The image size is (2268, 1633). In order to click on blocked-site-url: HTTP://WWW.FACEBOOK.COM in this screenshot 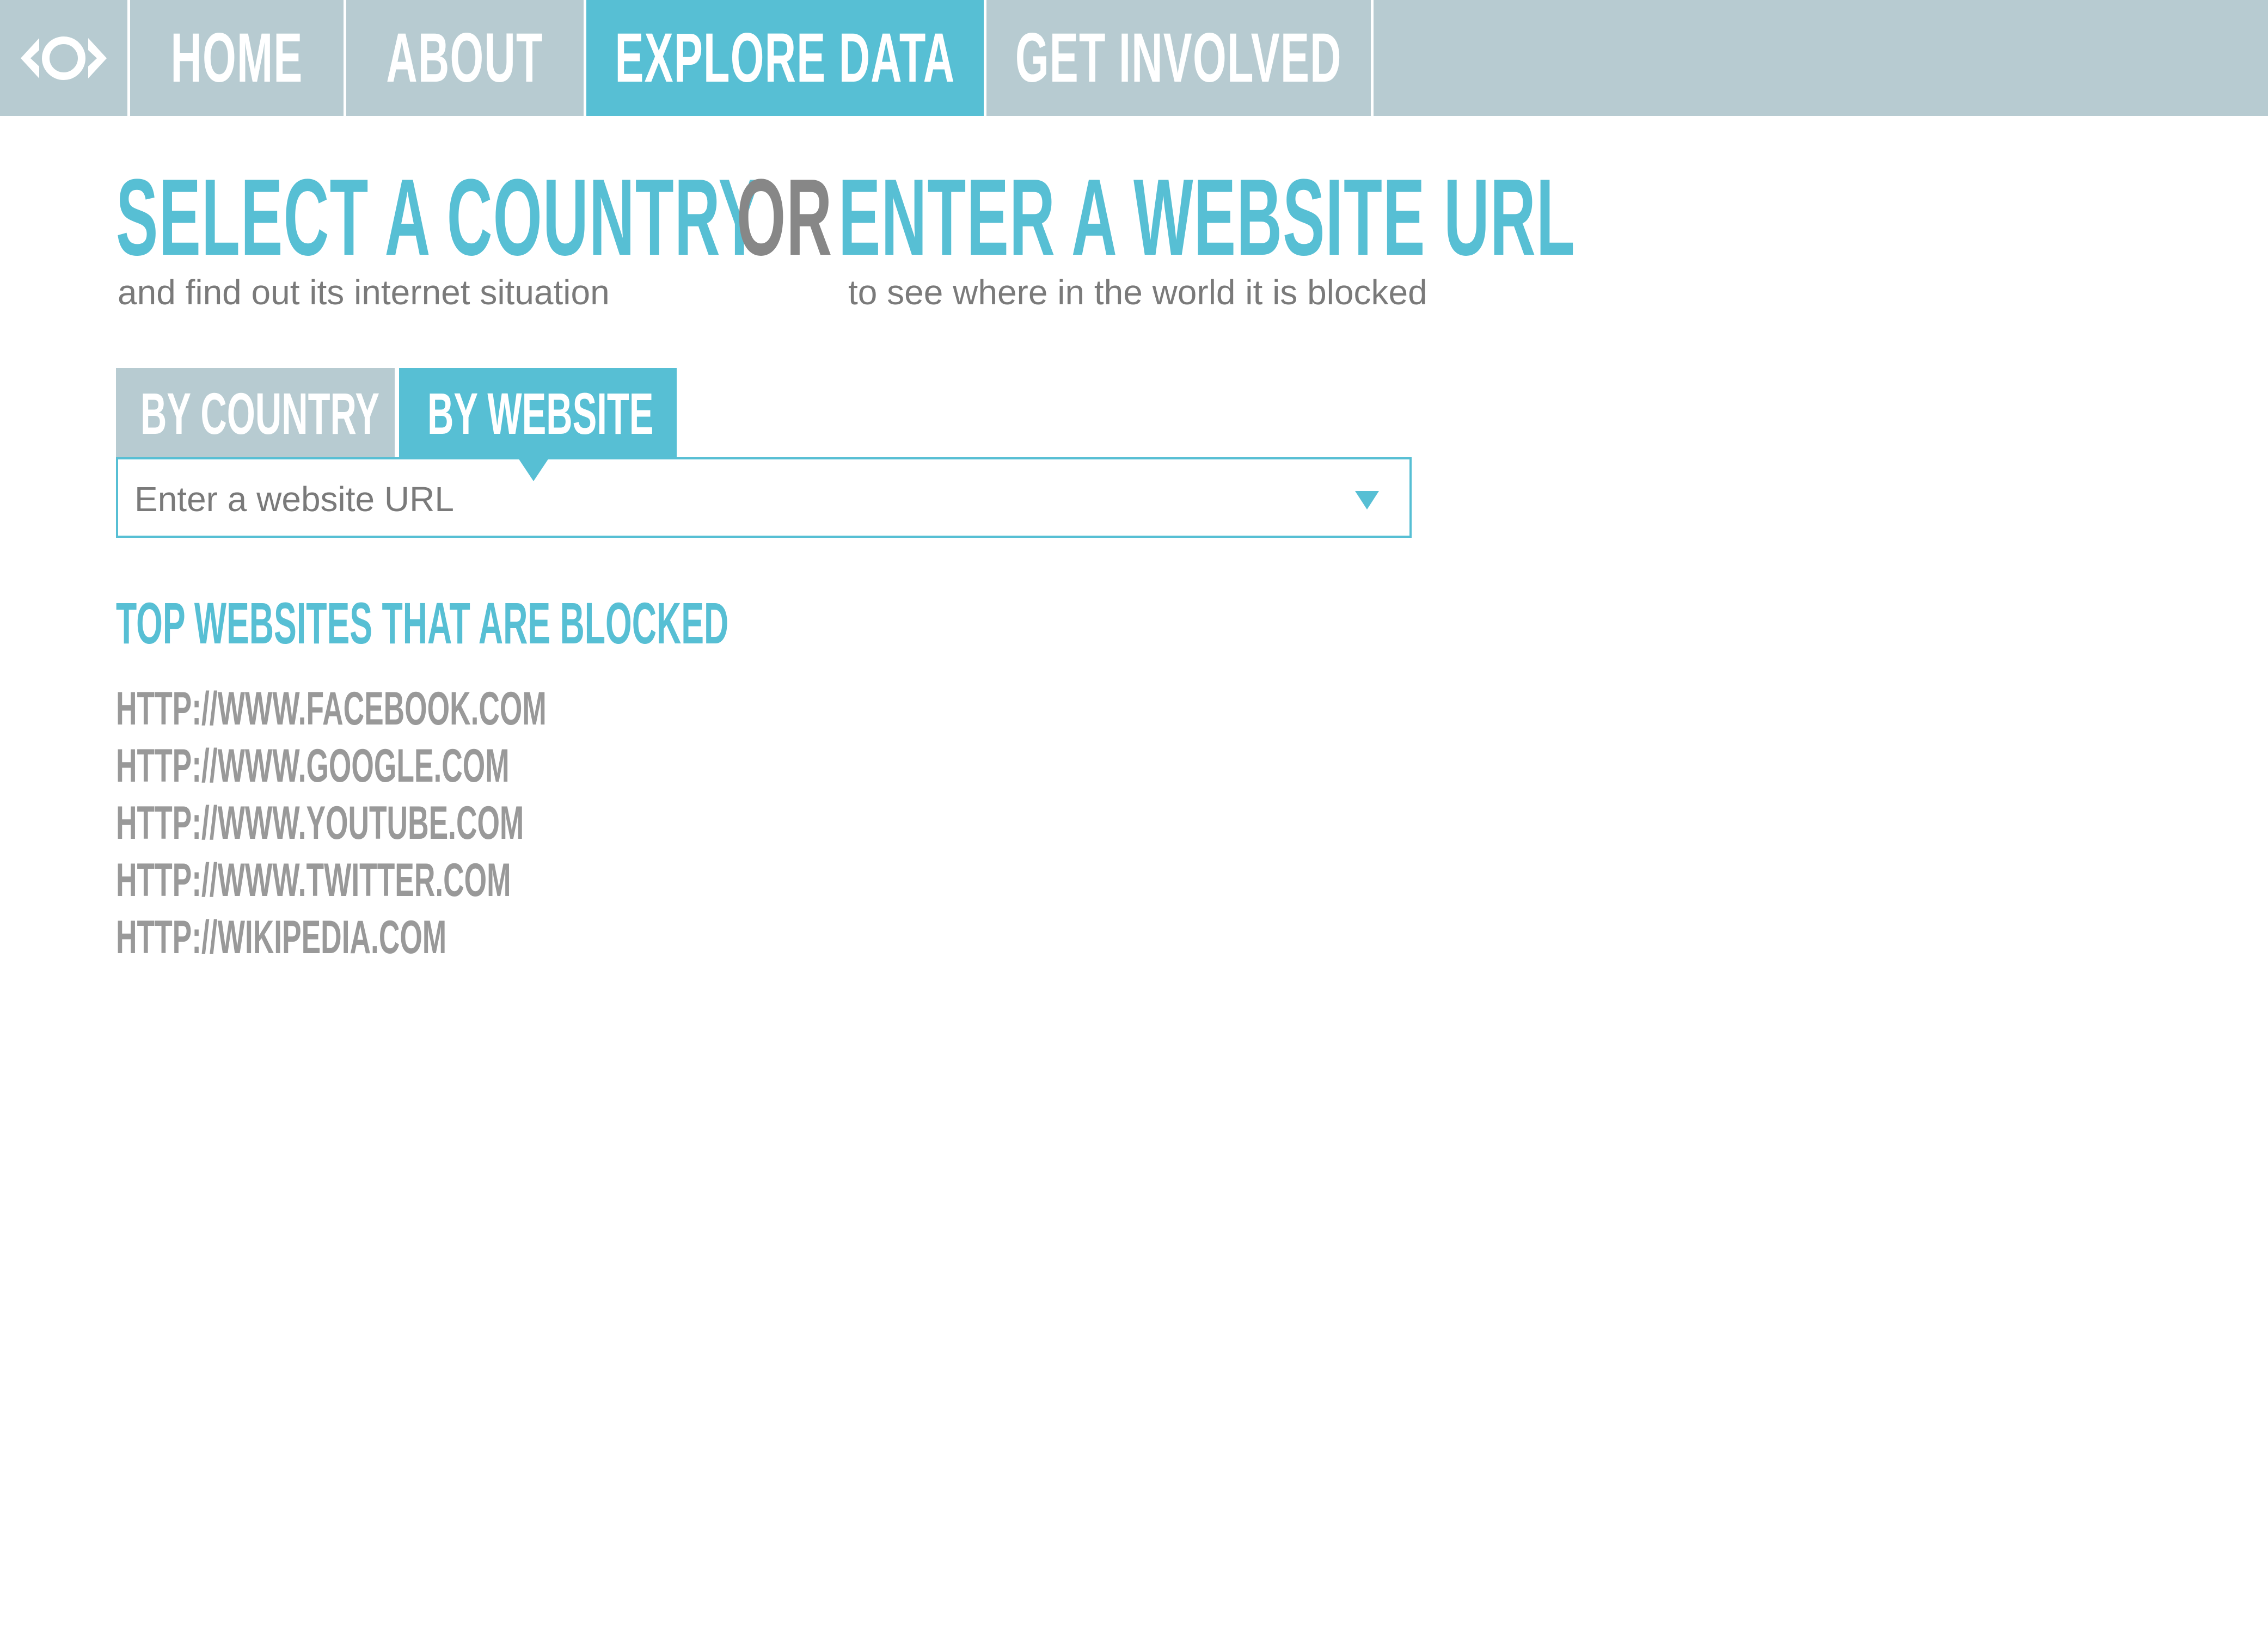, I will do `click(331, 709)`.